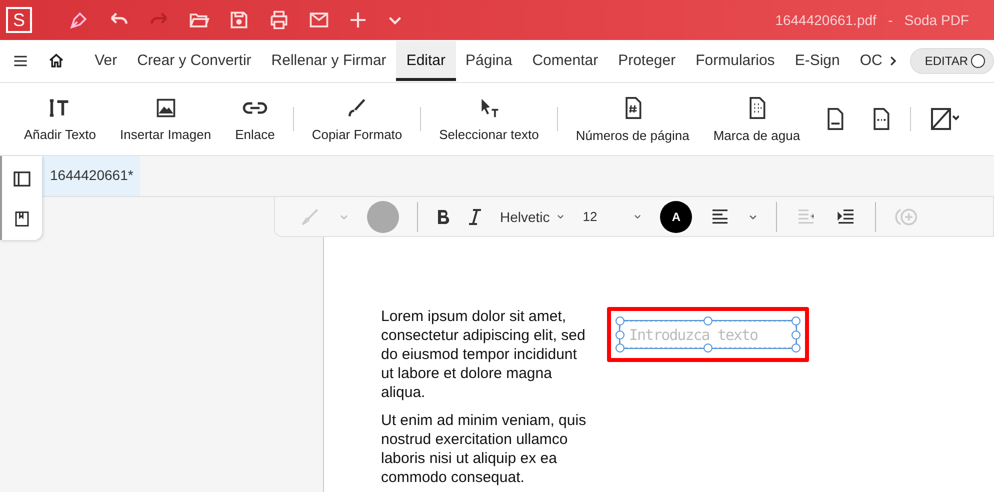  What do you see at coordinates (255, 119) in the screenshot?
I see `ribbon-button: Enlace` at bounding box center [255, 119].